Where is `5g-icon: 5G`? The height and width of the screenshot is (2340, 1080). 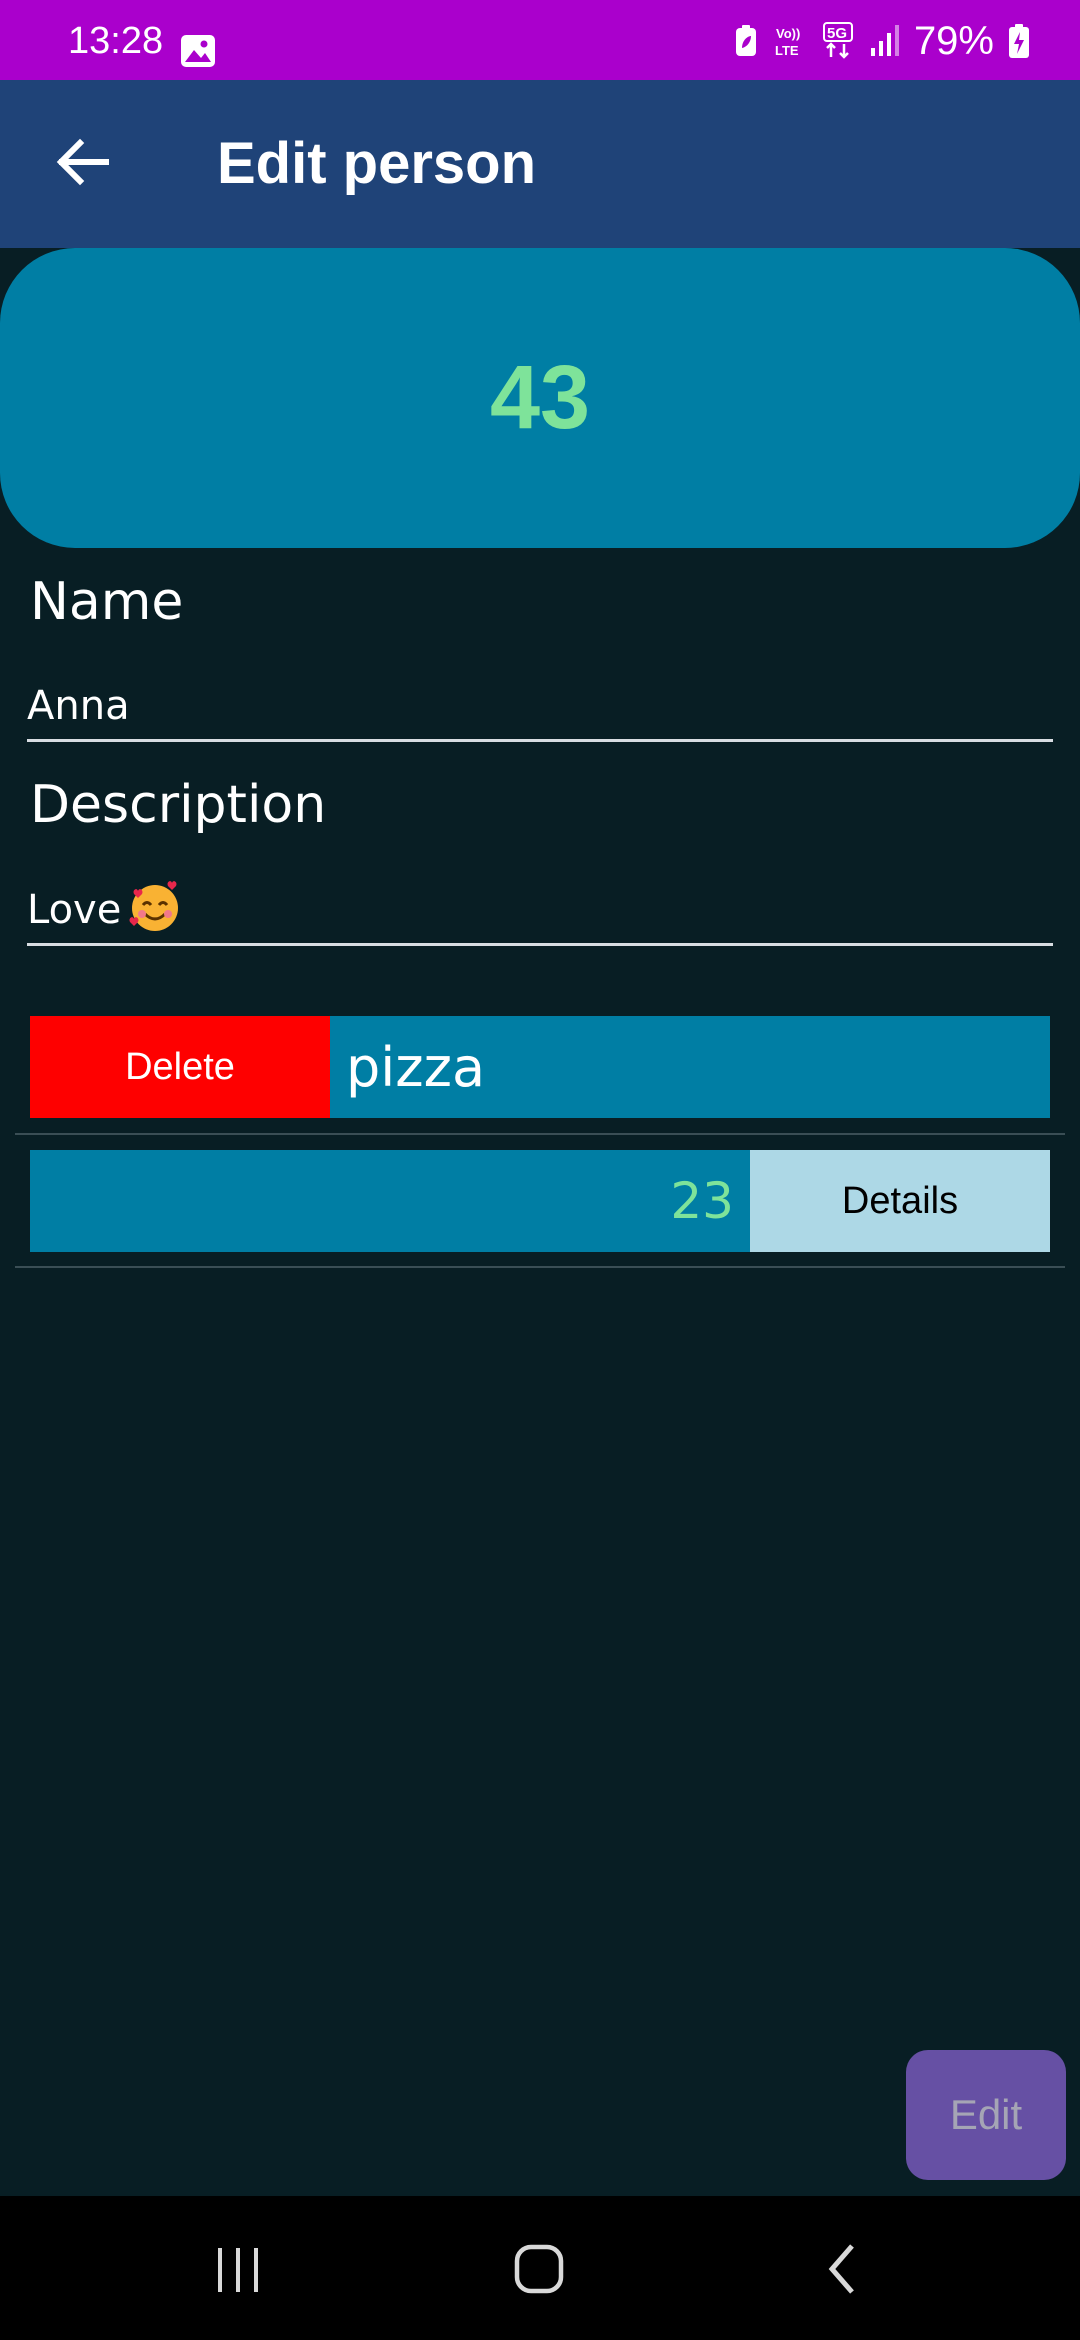
5g-icon: 5G is located at coordinates (837, 40).